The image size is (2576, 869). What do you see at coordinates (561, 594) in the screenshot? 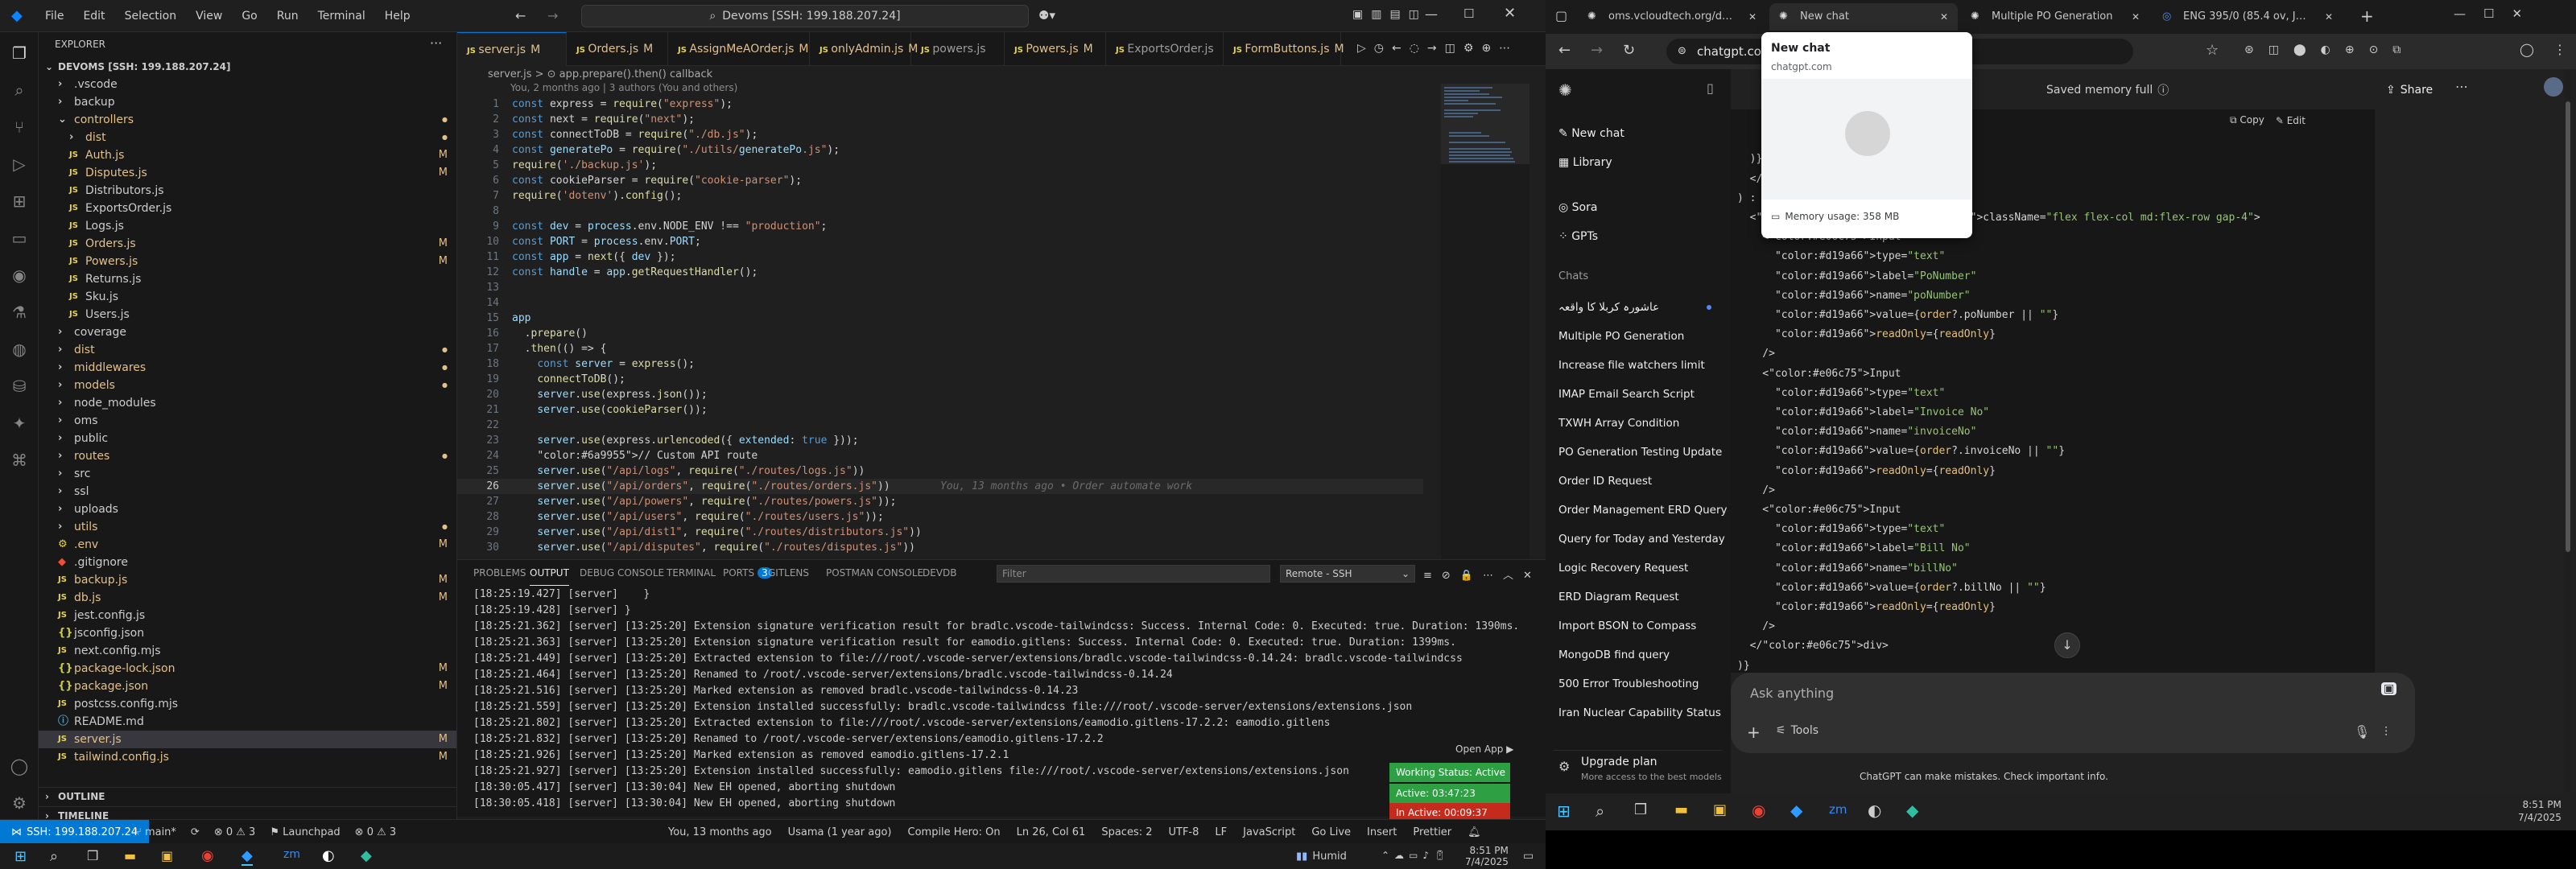
I see `output-line: [18:25:19.427] [server] }` at bounding box center [561, 594].